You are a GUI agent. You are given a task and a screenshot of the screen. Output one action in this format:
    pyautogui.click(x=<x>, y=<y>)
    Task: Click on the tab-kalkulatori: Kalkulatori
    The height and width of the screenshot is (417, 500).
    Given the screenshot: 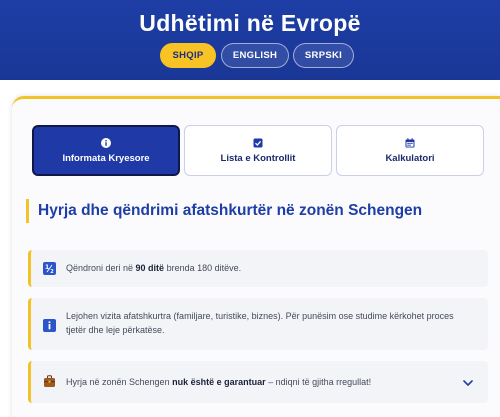 What is the action you would take?
    pyautogui.click(x=410, y=150)
    